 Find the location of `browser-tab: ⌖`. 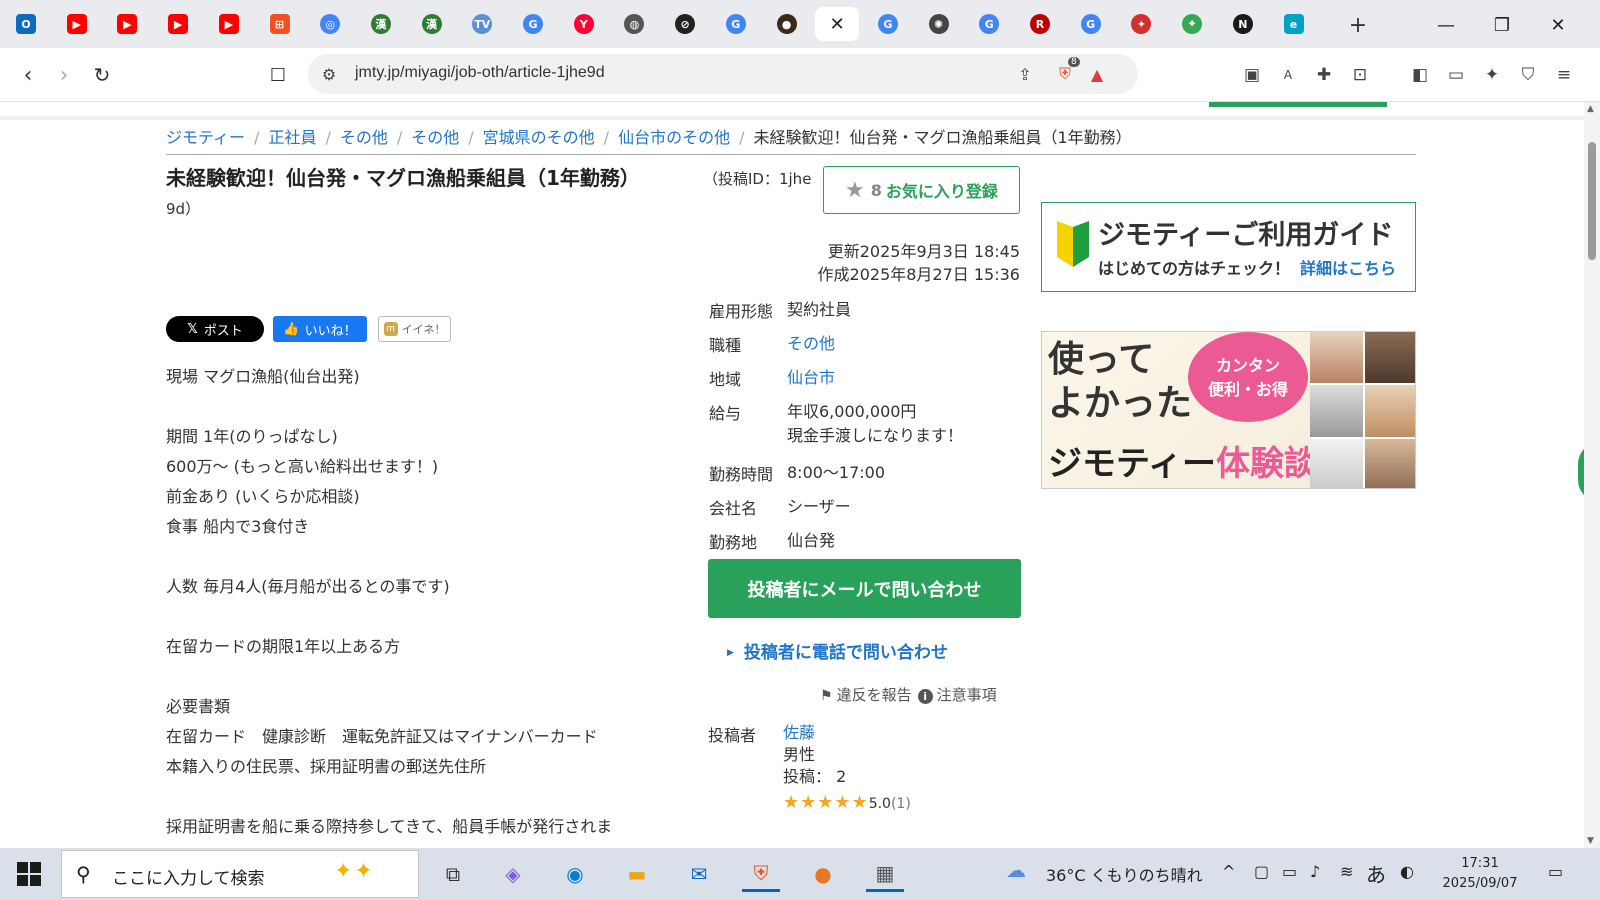

browser-tab: ⌖ is located at coordinates (1192, 24).